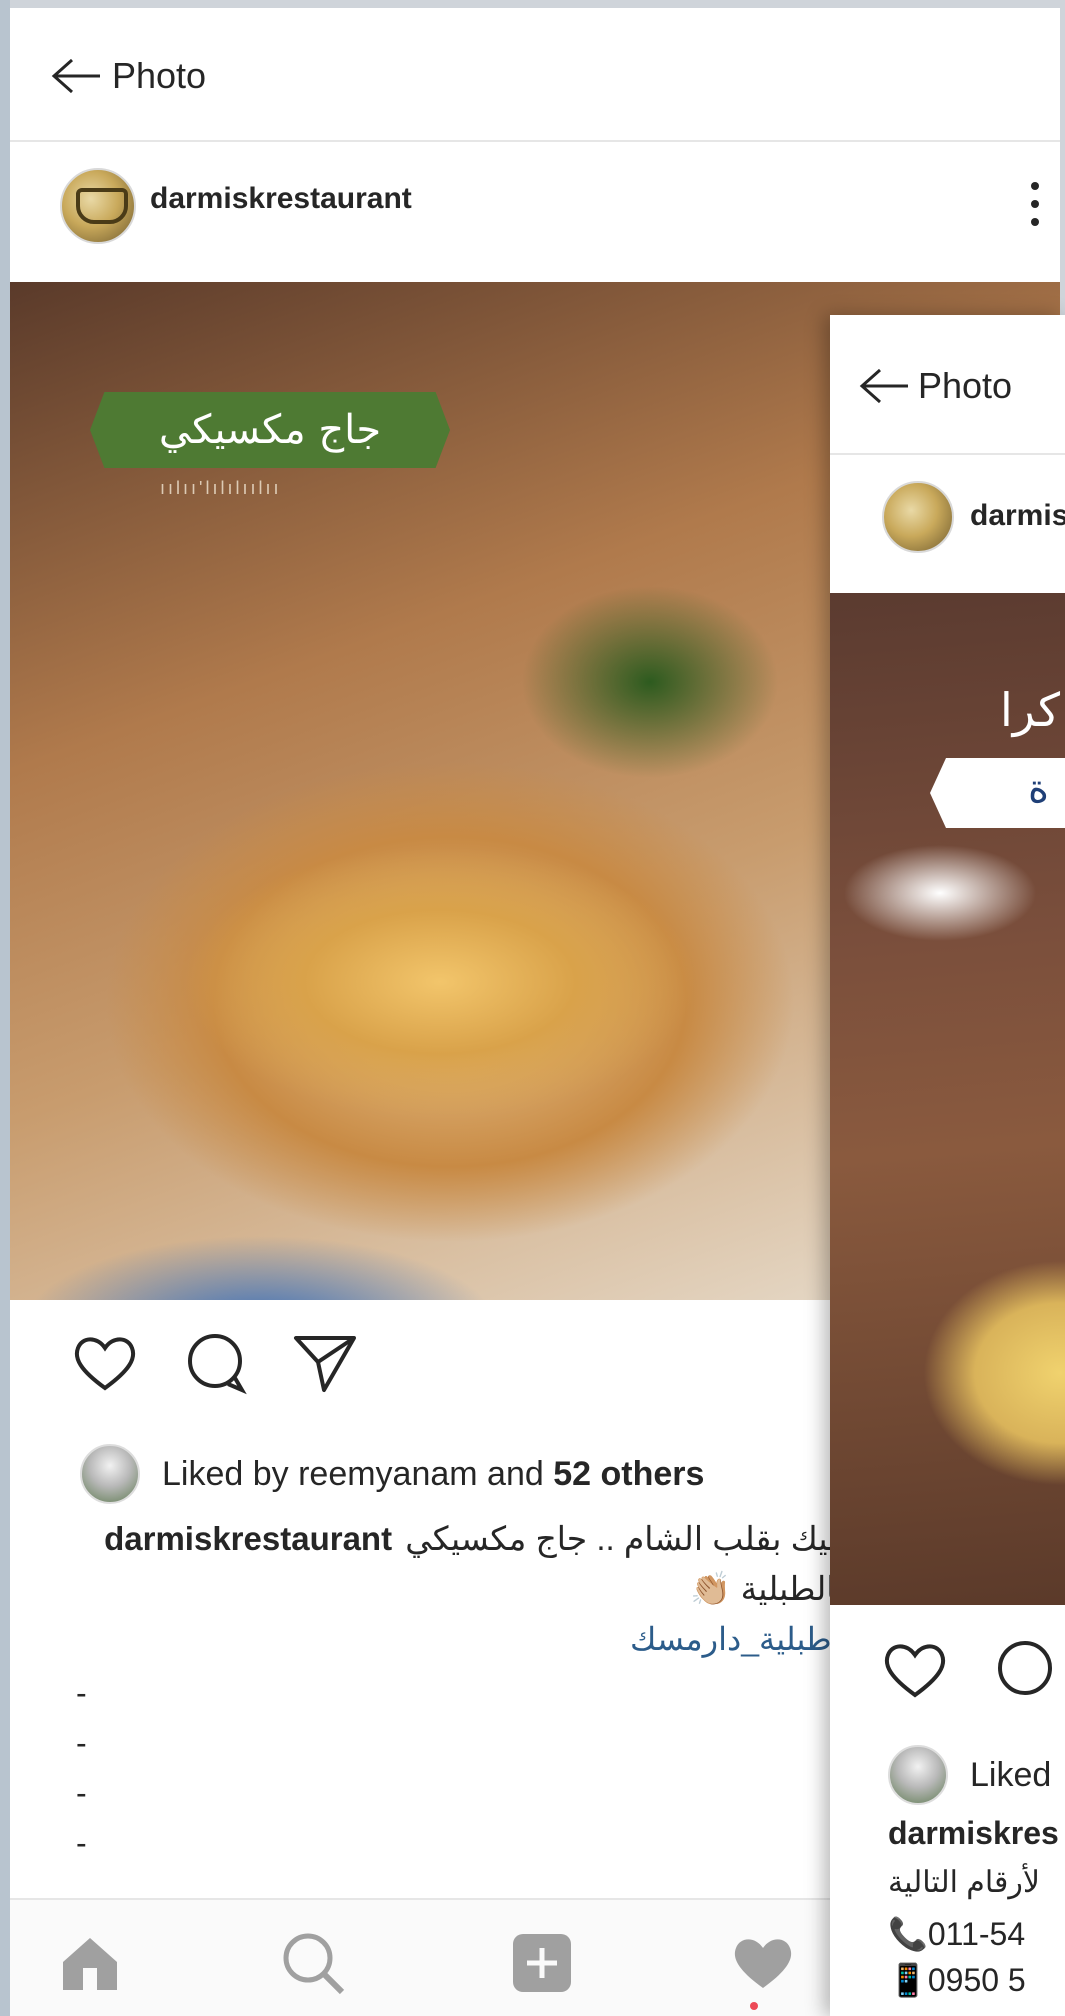 The width and height of the screenshot is (1065, 2016). I want to click on add-icon, so click(542, 1963).